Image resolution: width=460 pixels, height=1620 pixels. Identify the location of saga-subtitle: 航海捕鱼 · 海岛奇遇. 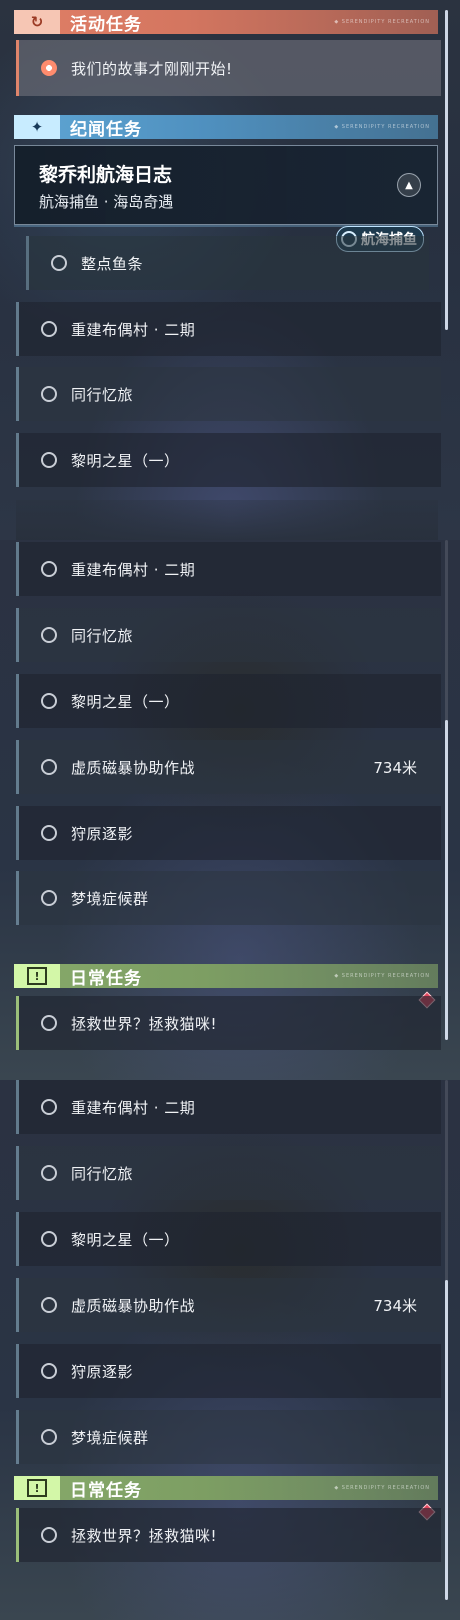
(106, 202).